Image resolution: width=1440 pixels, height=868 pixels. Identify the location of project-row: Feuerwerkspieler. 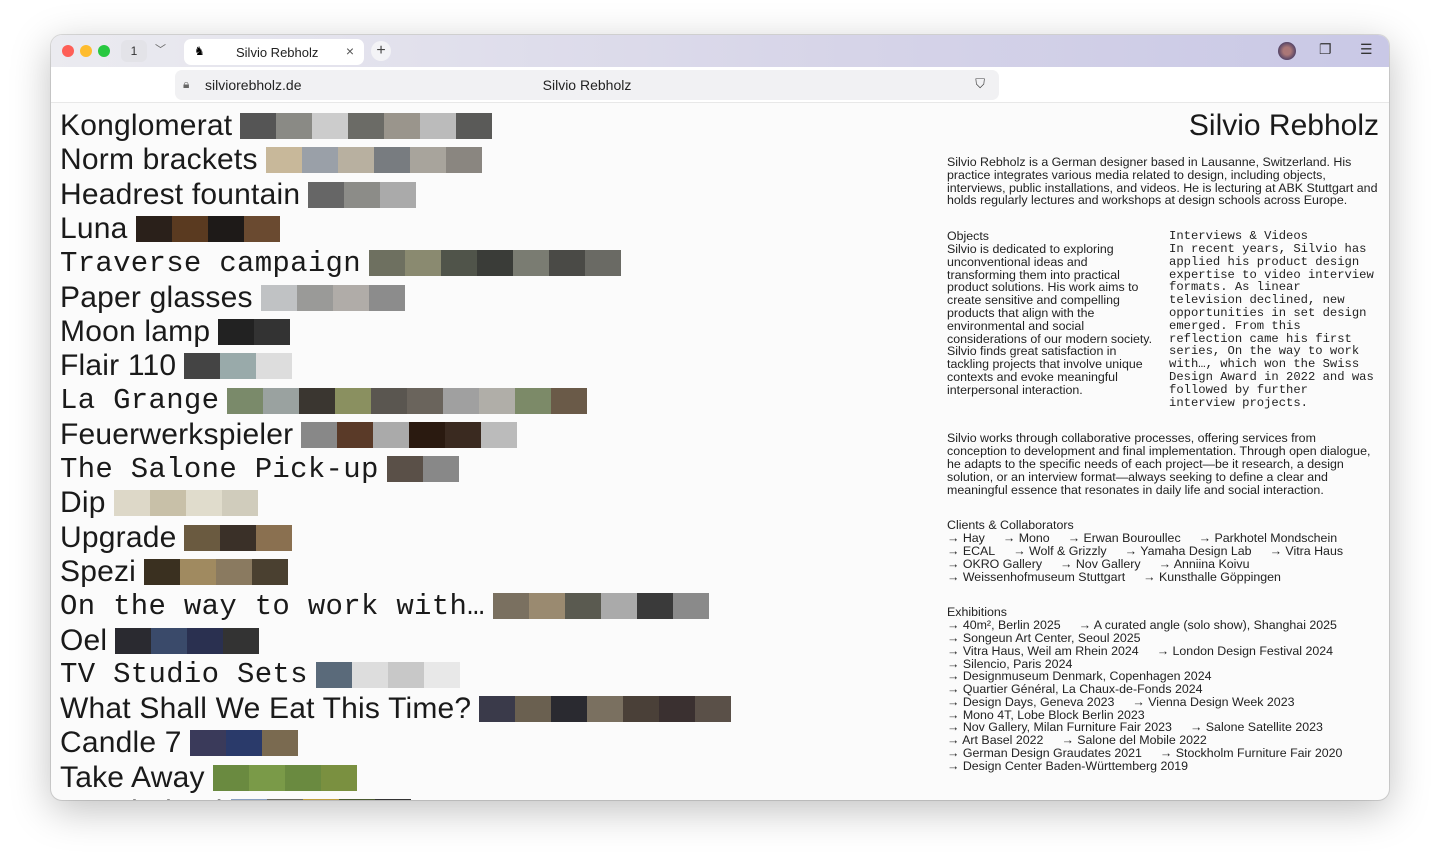
(395, 435).